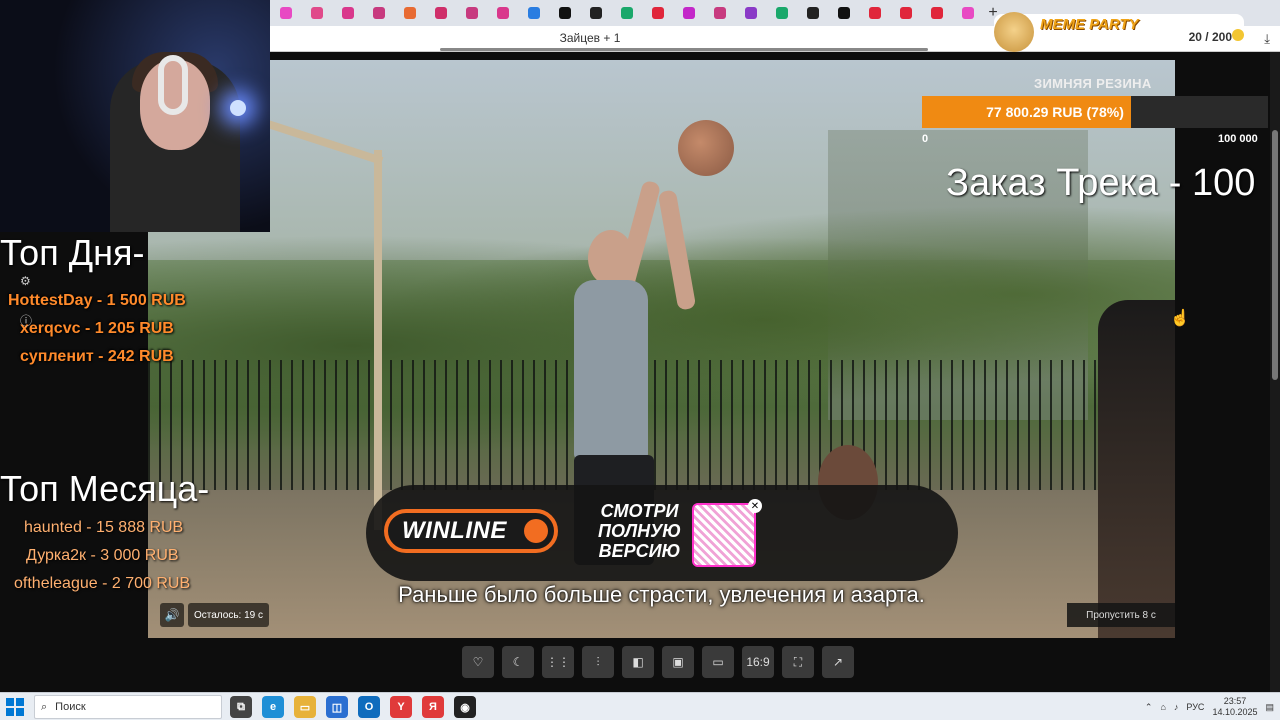 This screenshot has width=1280, height=720. What do you see at coordinates (465, 707) in the screenshot?
I see `obs-icon: ◉` at bounding box center [465, 707].